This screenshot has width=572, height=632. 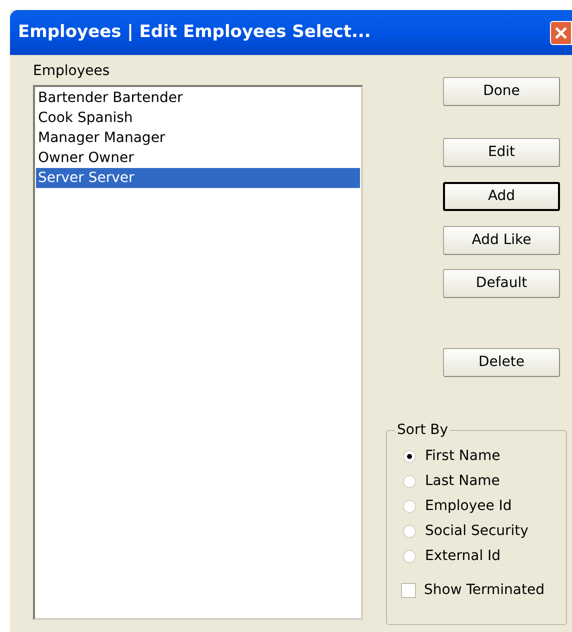 I want to click on list-item: Owner Owner, so click(x=198, y=158).